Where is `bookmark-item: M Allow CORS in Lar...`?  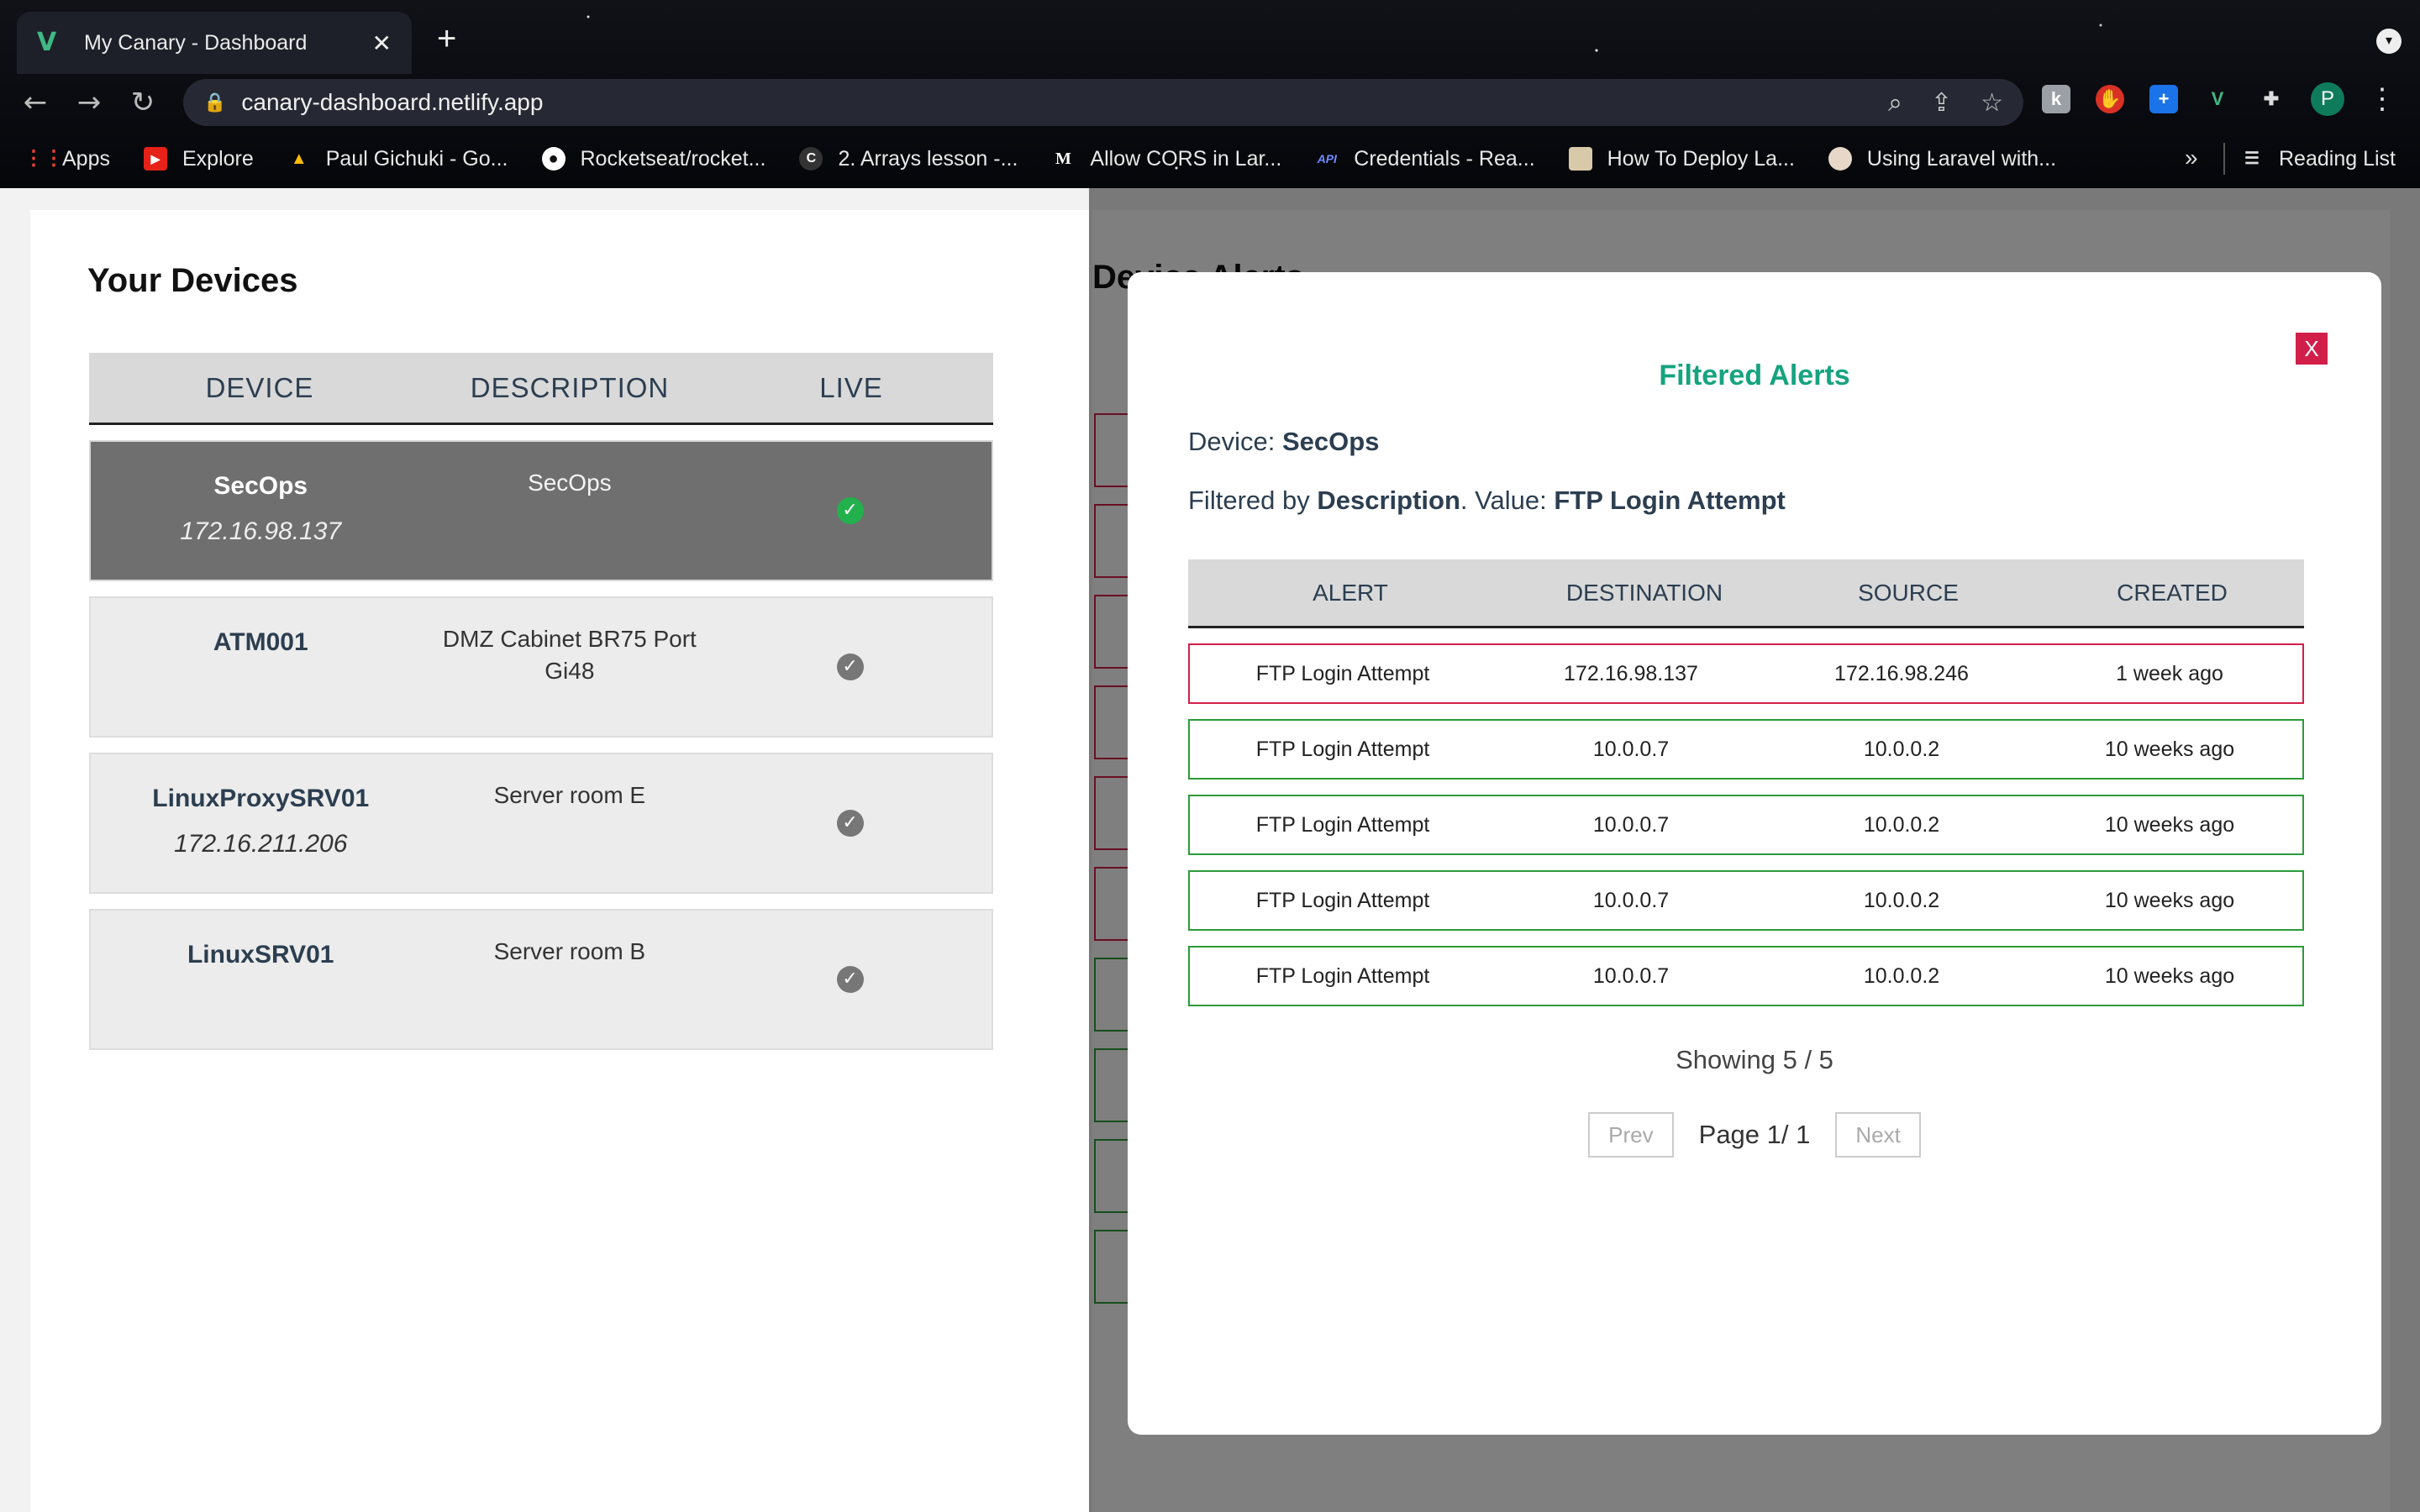
bookmark-item: M Allow CORS in Lar... is located at coordinates (1166, 159).